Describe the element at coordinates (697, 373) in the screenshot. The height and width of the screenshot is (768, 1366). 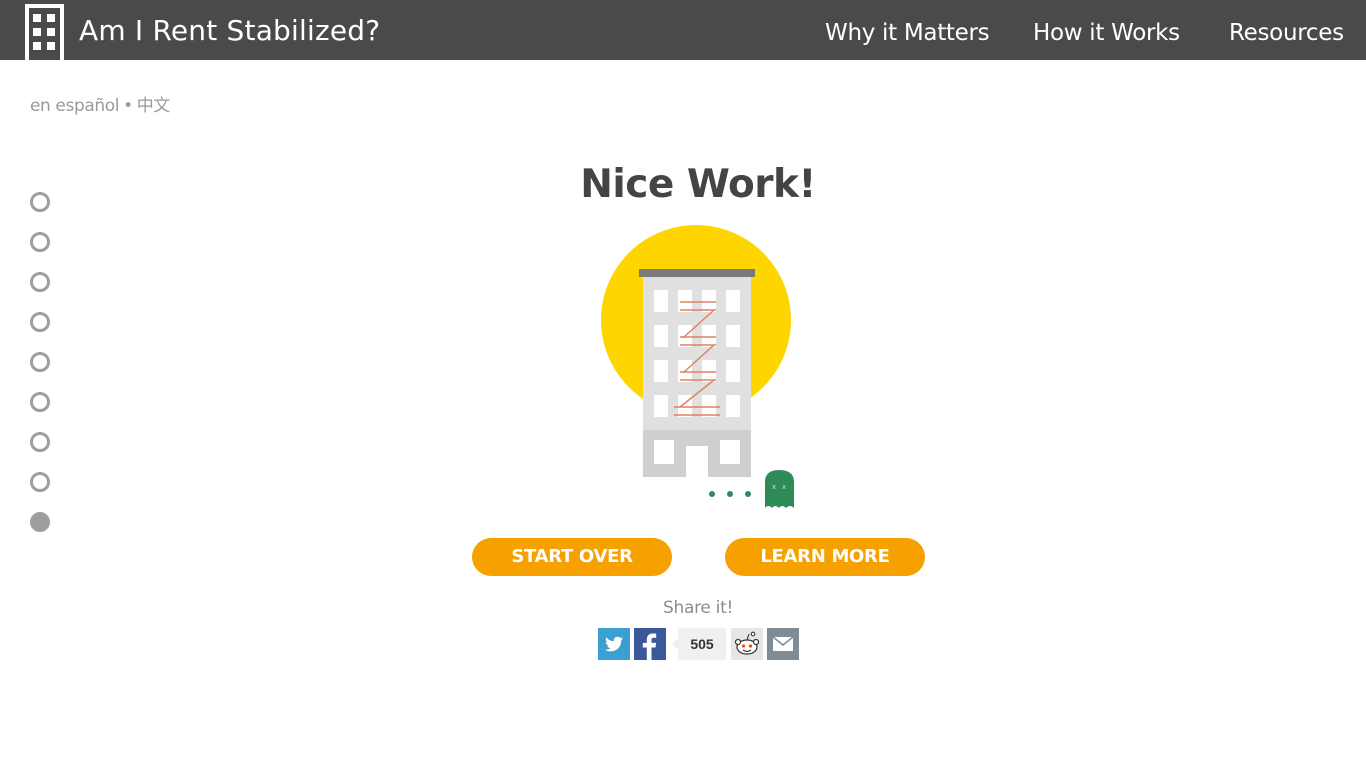
I see `apartment-building-icon` at that location.